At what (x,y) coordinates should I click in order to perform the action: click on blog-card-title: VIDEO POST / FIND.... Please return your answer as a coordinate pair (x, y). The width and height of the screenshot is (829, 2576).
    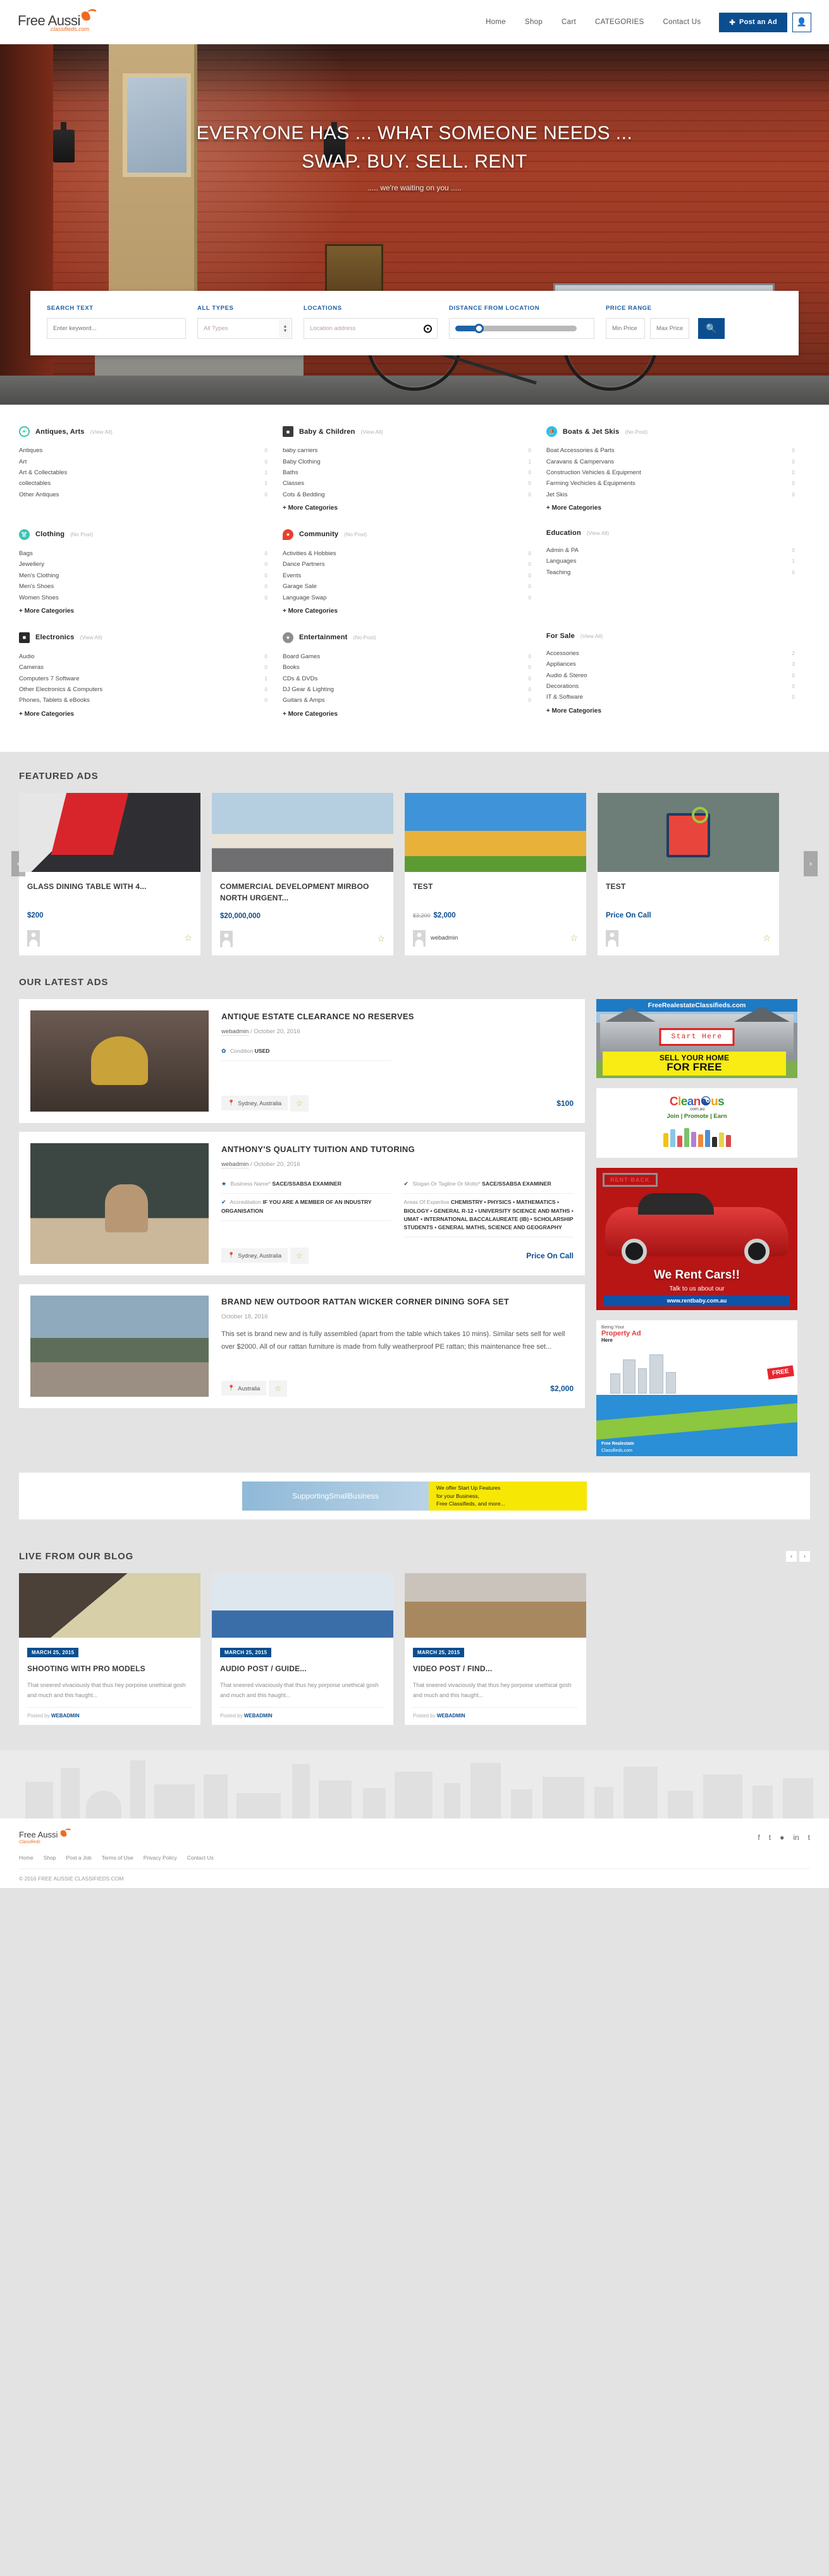
    Looking at the image, I should click on (495, 1668).